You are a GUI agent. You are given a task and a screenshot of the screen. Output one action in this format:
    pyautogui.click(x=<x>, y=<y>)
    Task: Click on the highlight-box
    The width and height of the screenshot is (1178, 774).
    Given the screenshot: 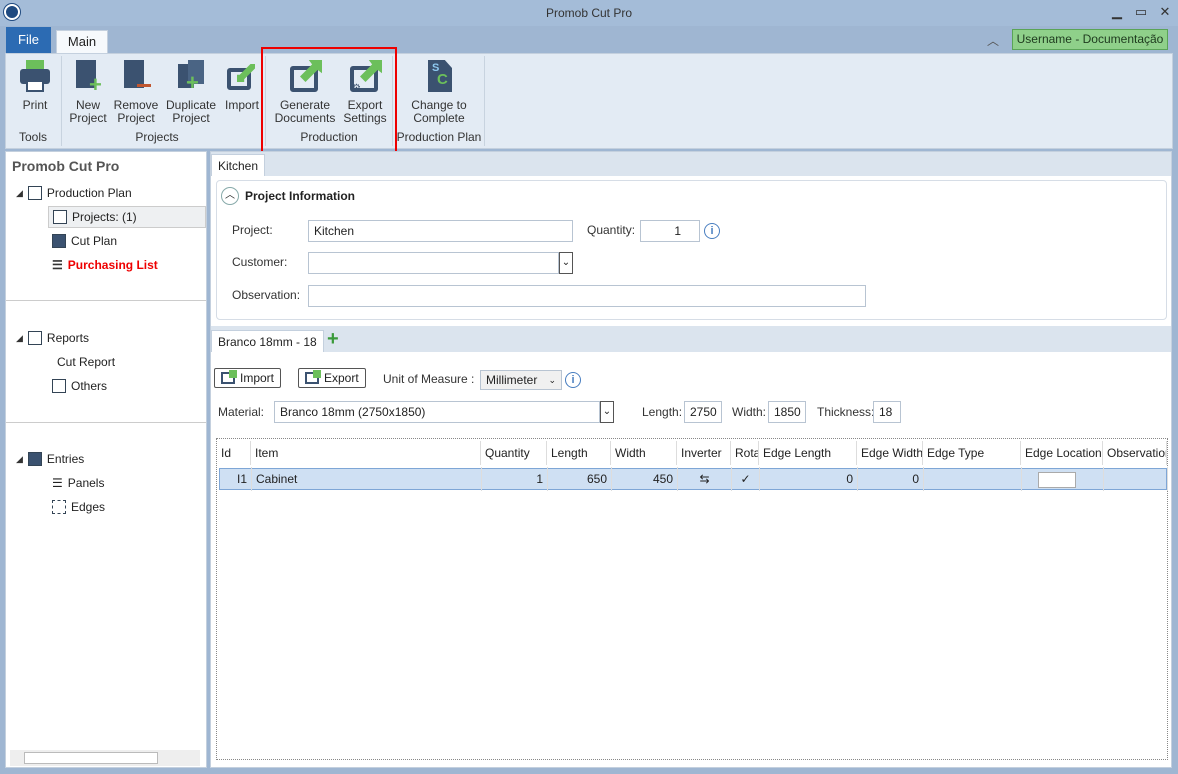 What is the action you would take?
    pyautogui.click(x=329, y=100)
    